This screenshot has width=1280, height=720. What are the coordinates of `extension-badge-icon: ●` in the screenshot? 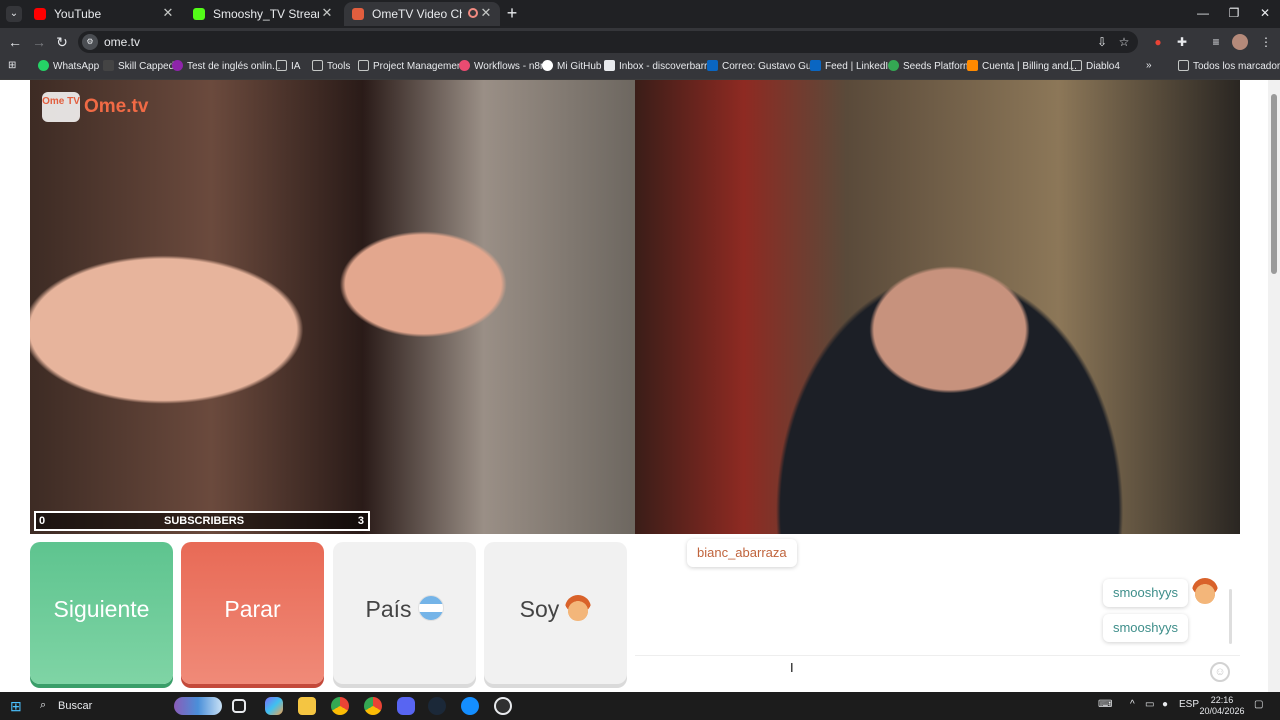 It's located at (1158, 42).